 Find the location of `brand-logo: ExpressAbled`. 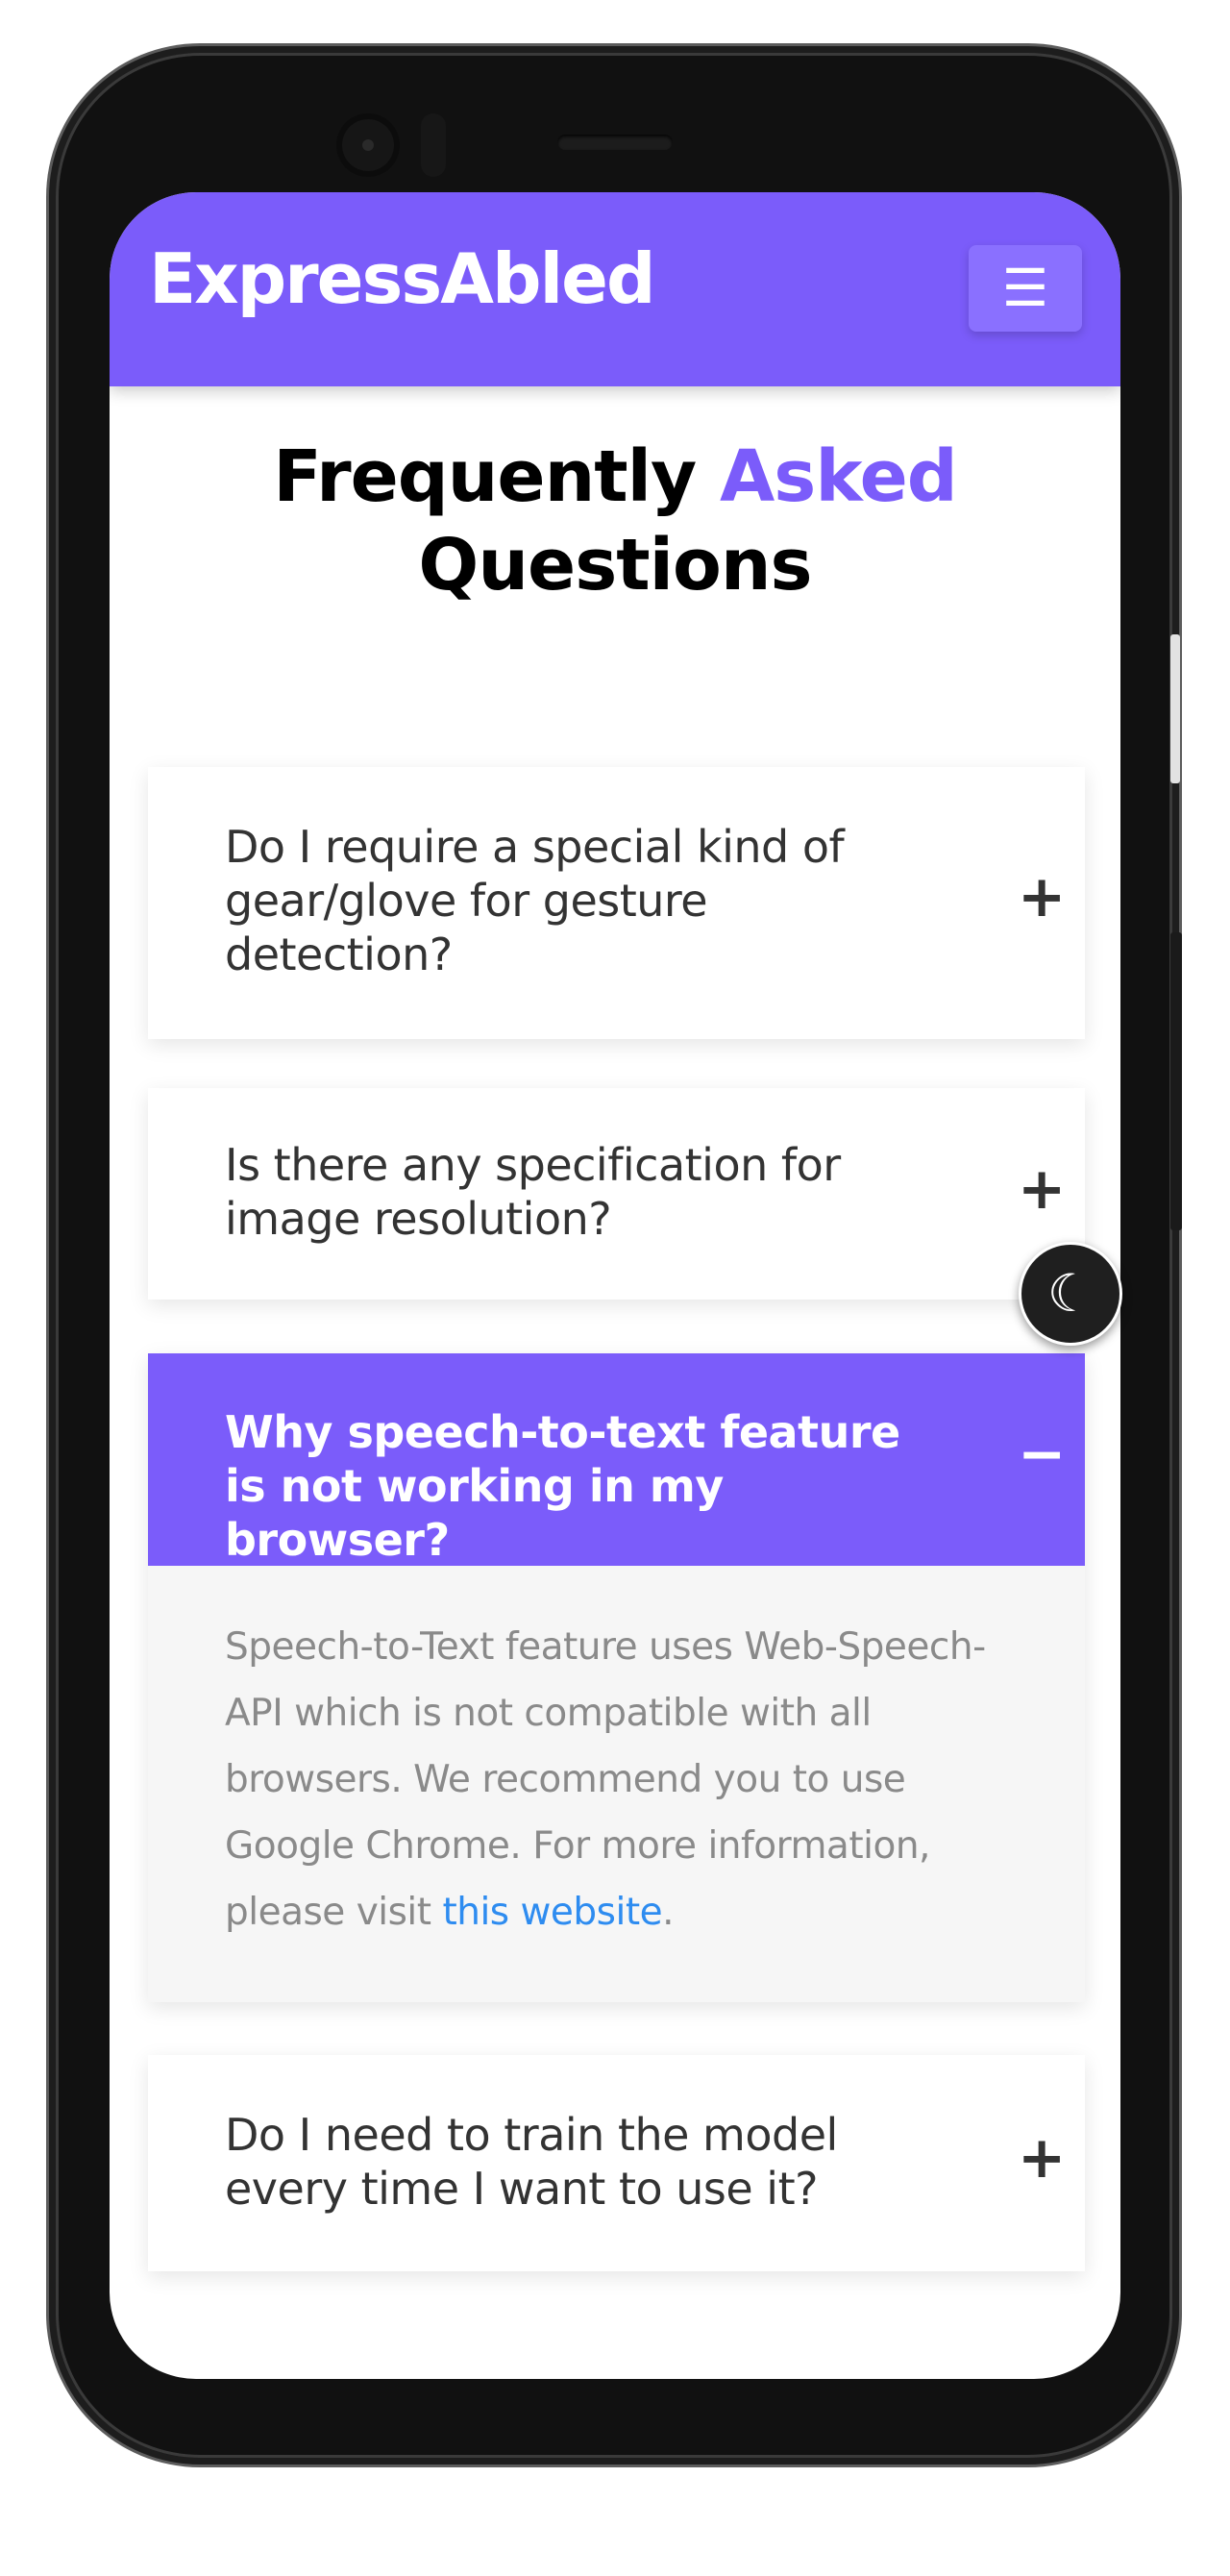

brand-logo: ExpressAbled is located at coordinates (403, 278).